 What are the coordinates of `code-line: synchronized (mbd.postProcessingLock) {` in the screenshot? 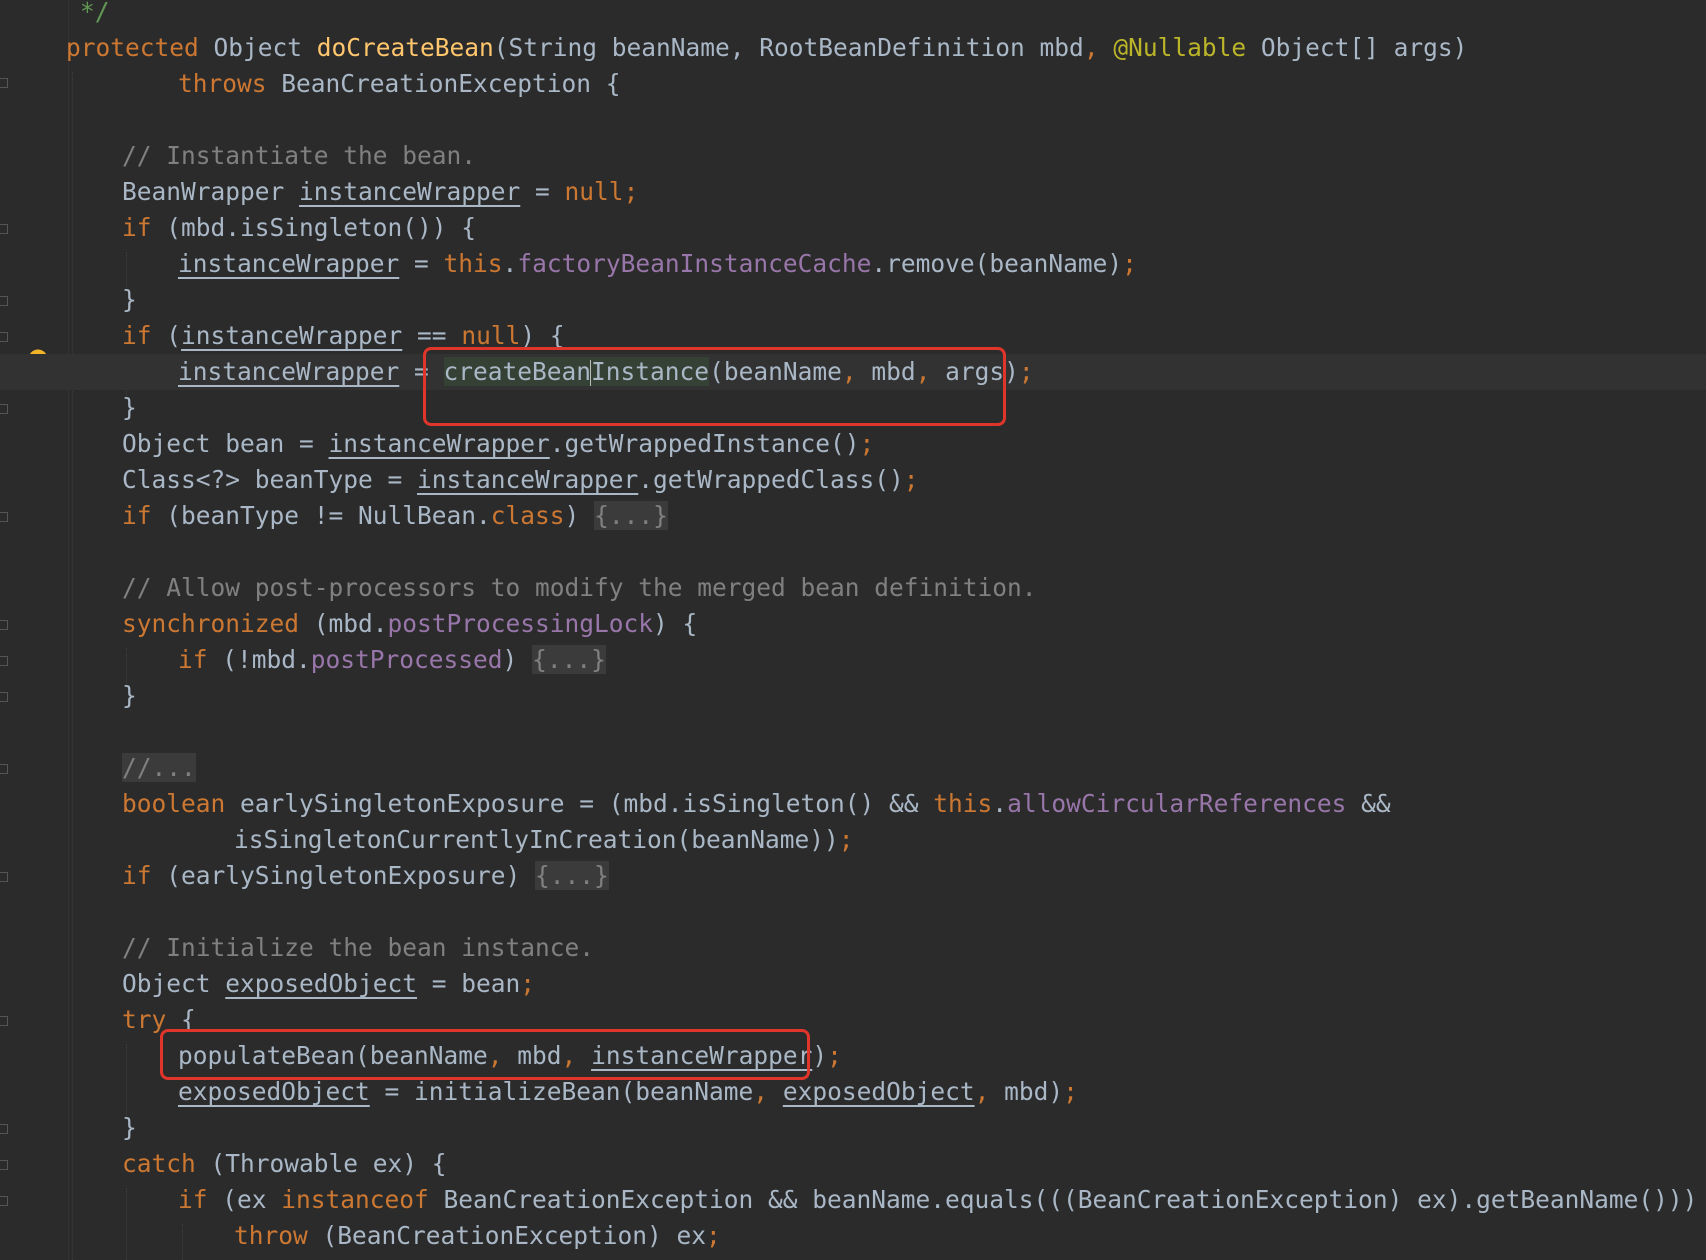 It's located at (348, 624).